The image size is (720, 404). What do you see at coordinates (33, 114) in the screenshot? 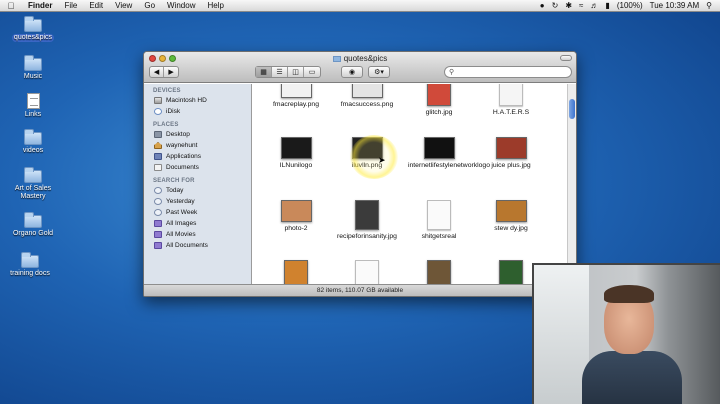
I see `desktop-icon-label: Links` at bounding box center [33, 114].